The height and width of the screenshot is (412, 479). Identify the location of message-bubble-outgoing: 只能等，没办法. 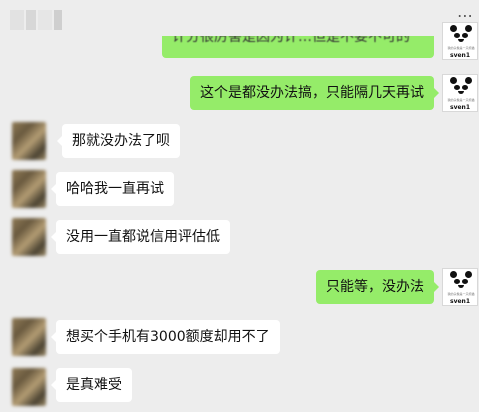
(377, 287).